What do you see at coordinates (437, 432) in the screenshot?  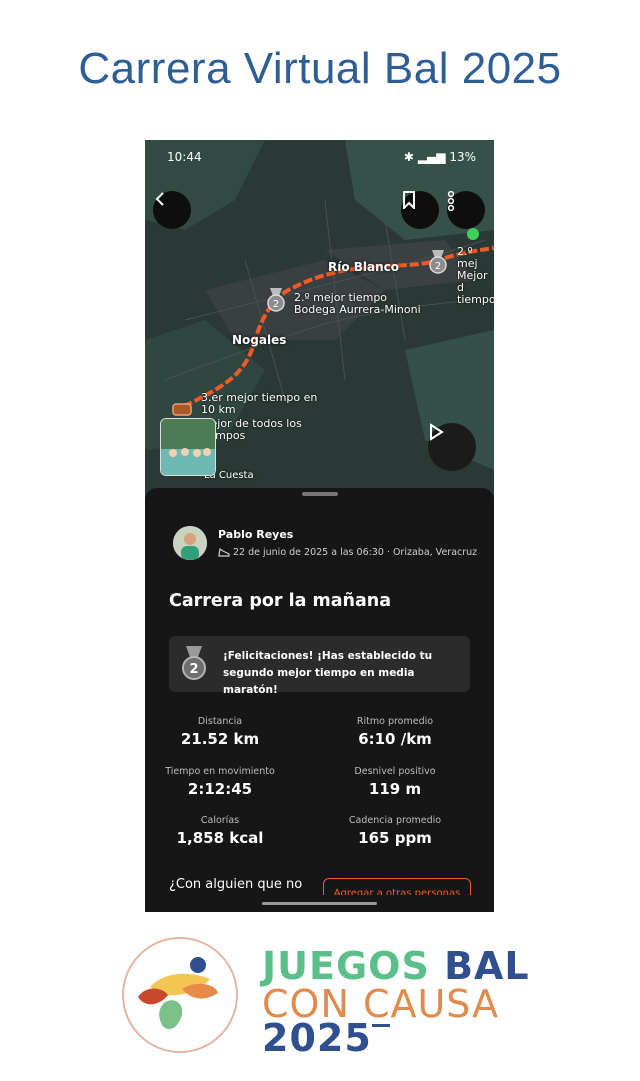 I see `play-icon` at bounding box center [437, 432].